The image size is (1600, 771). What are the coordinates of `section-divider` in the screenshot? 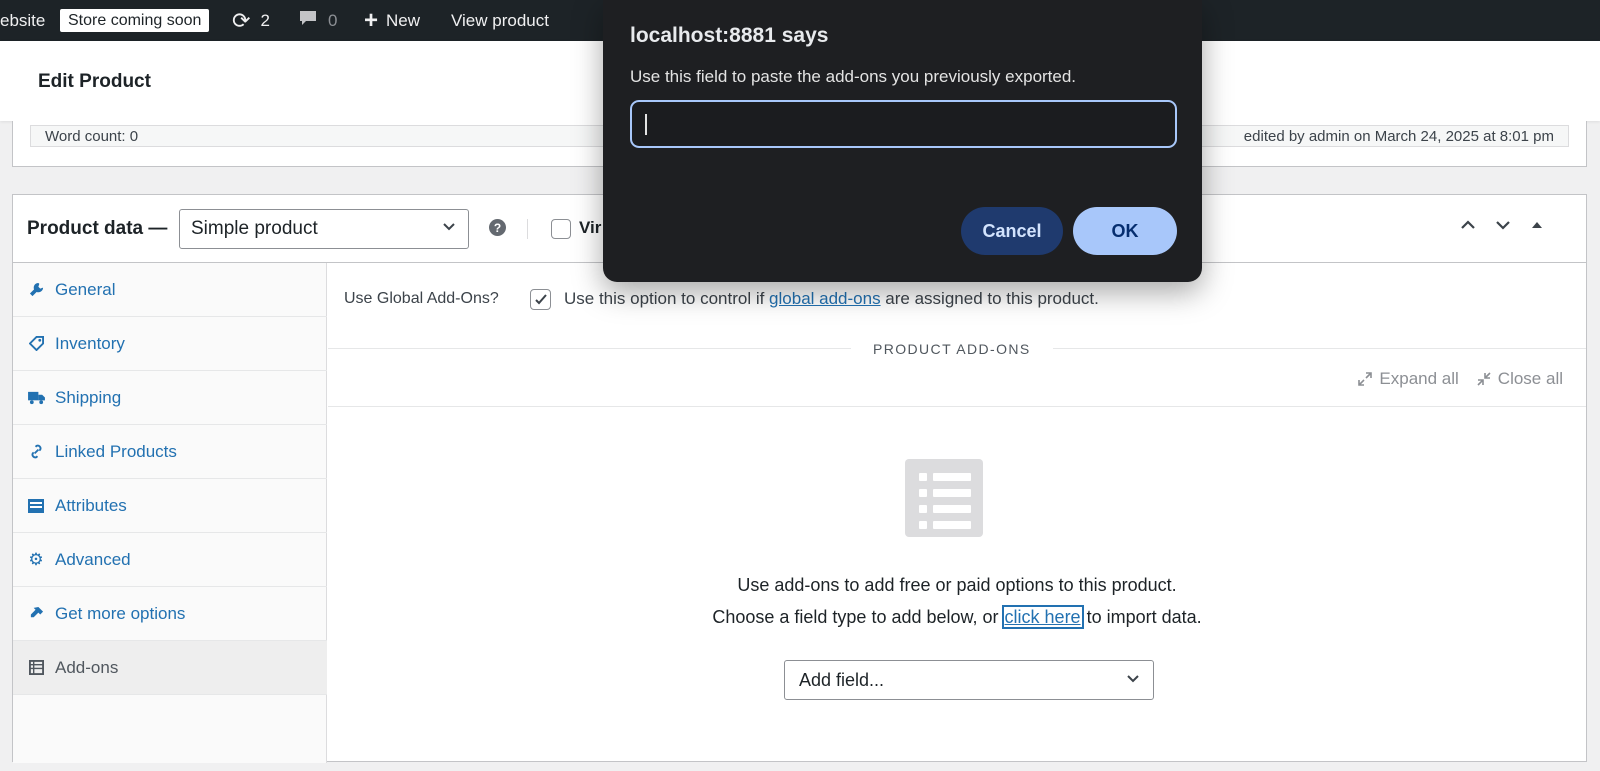 It's located at (957, 406).